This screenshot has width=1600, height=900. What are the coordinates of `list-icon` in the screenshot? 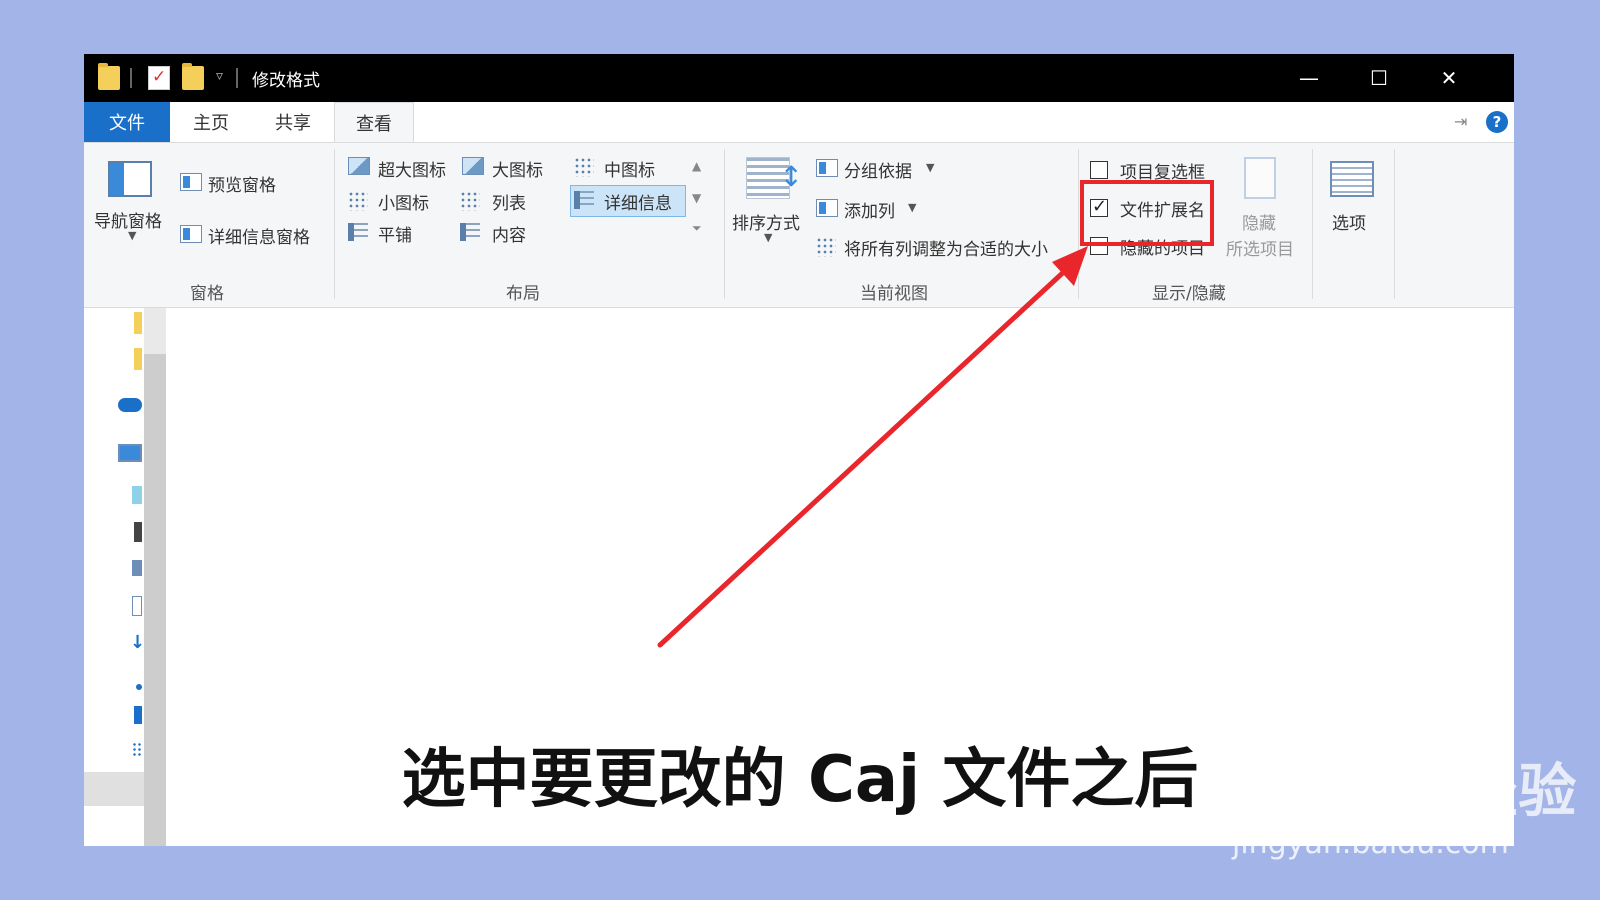 It's located at (470, 201).